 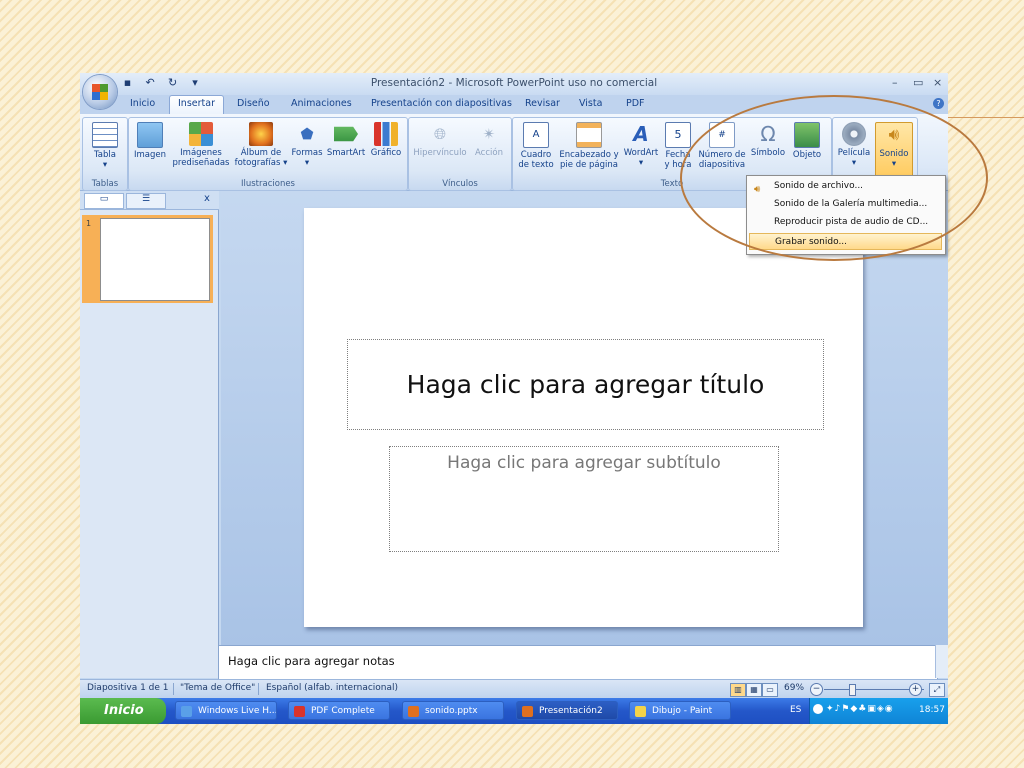 I want to click on theme-name: "Tema de Office", so click(x=217, y=688).